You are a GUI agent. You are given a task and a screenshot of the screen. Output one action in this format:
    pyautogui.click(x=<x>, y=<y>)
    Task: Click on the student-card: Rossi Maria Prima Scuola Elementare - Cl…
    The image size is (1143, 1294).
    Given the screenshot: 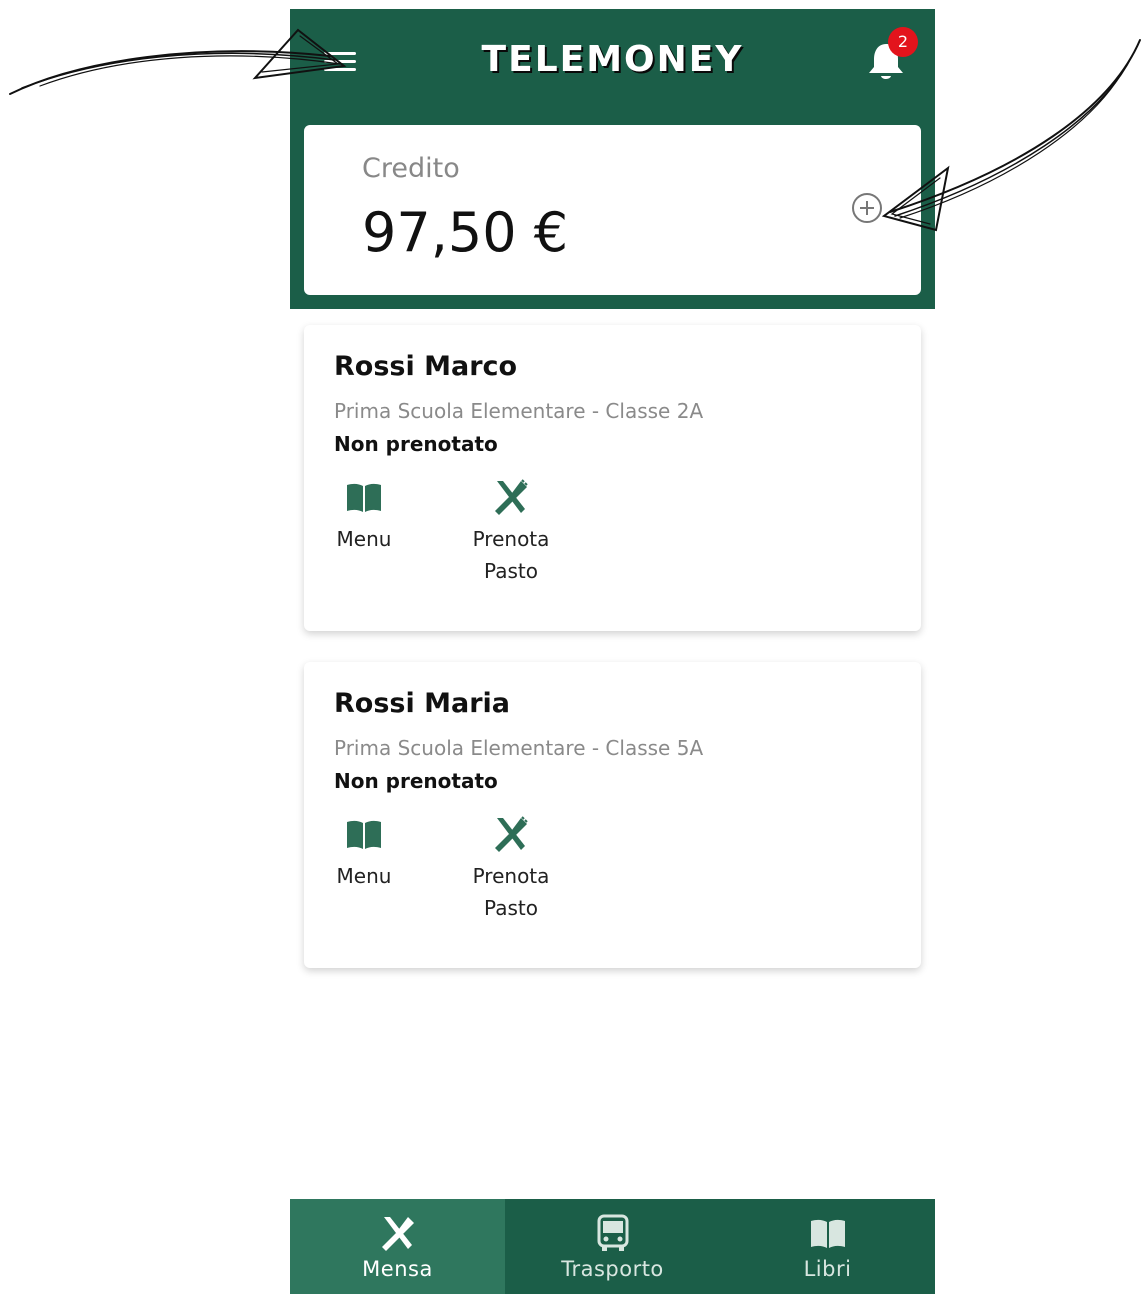 What is the action you would take?
    pyautogui.click(x=612, y=815)
    